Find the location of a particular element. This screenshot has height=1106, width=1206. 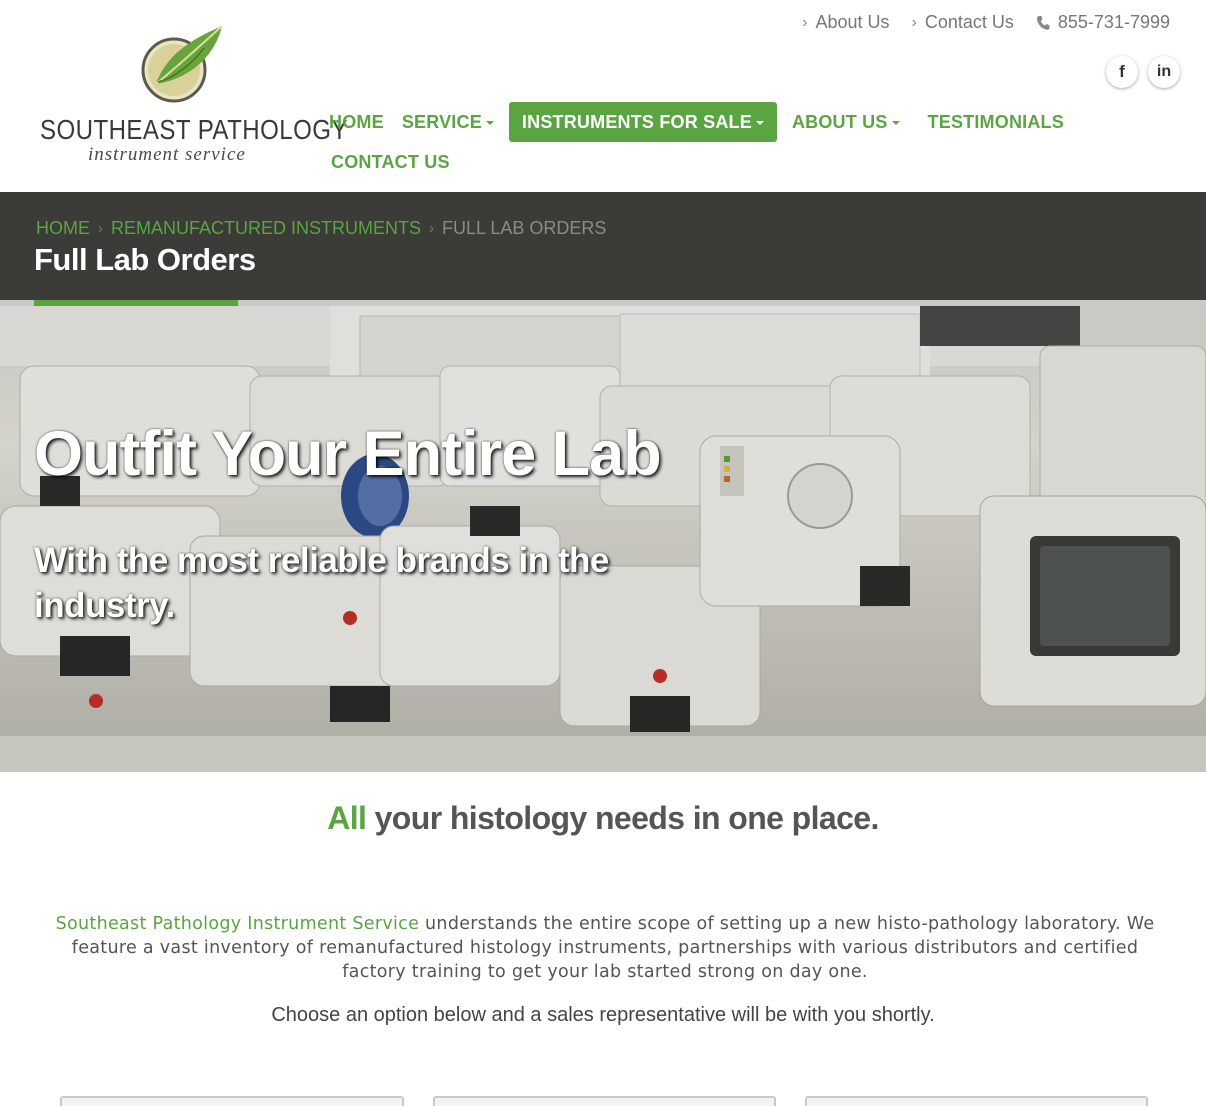

topbar-contact-link: › Contact Us is located at coordinates (963, 22).